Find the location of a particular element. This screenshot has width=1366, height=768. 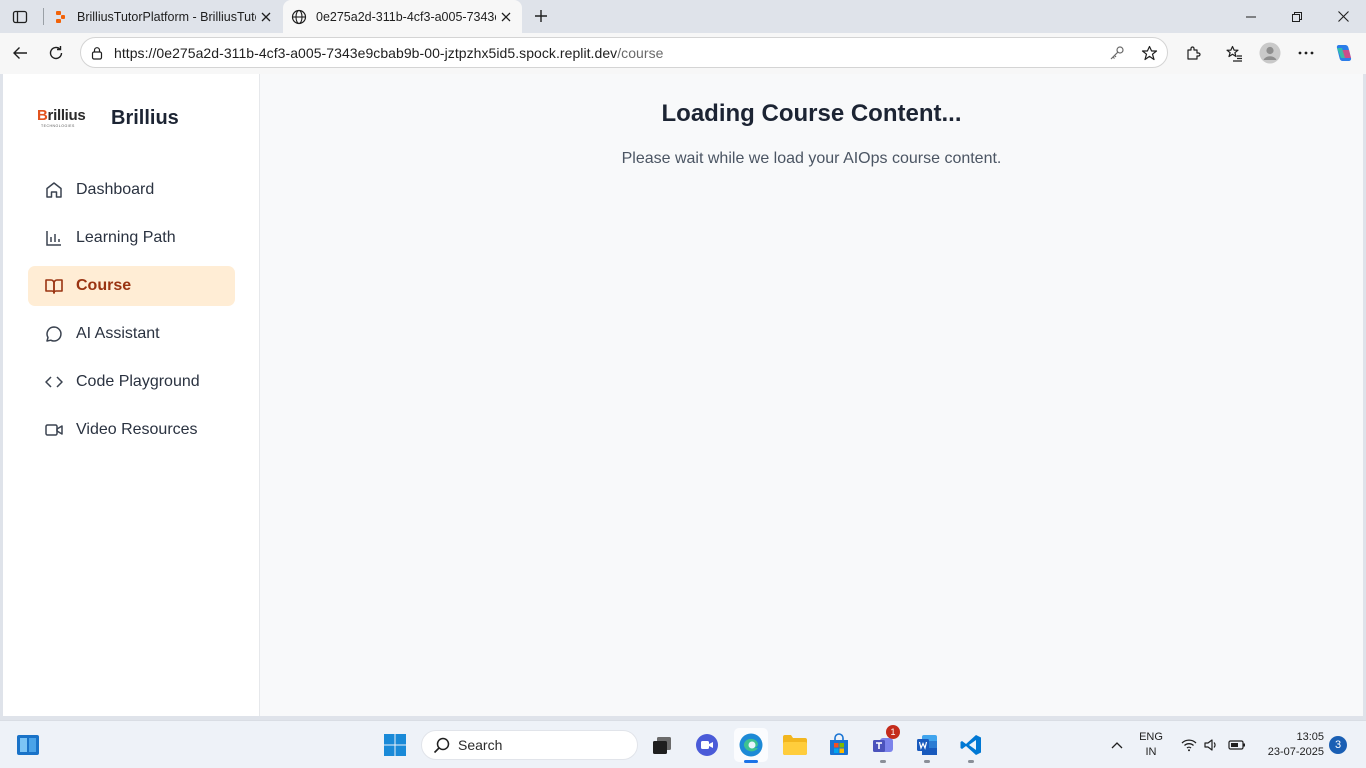

key-icon is located at coordinates (1117, 53).